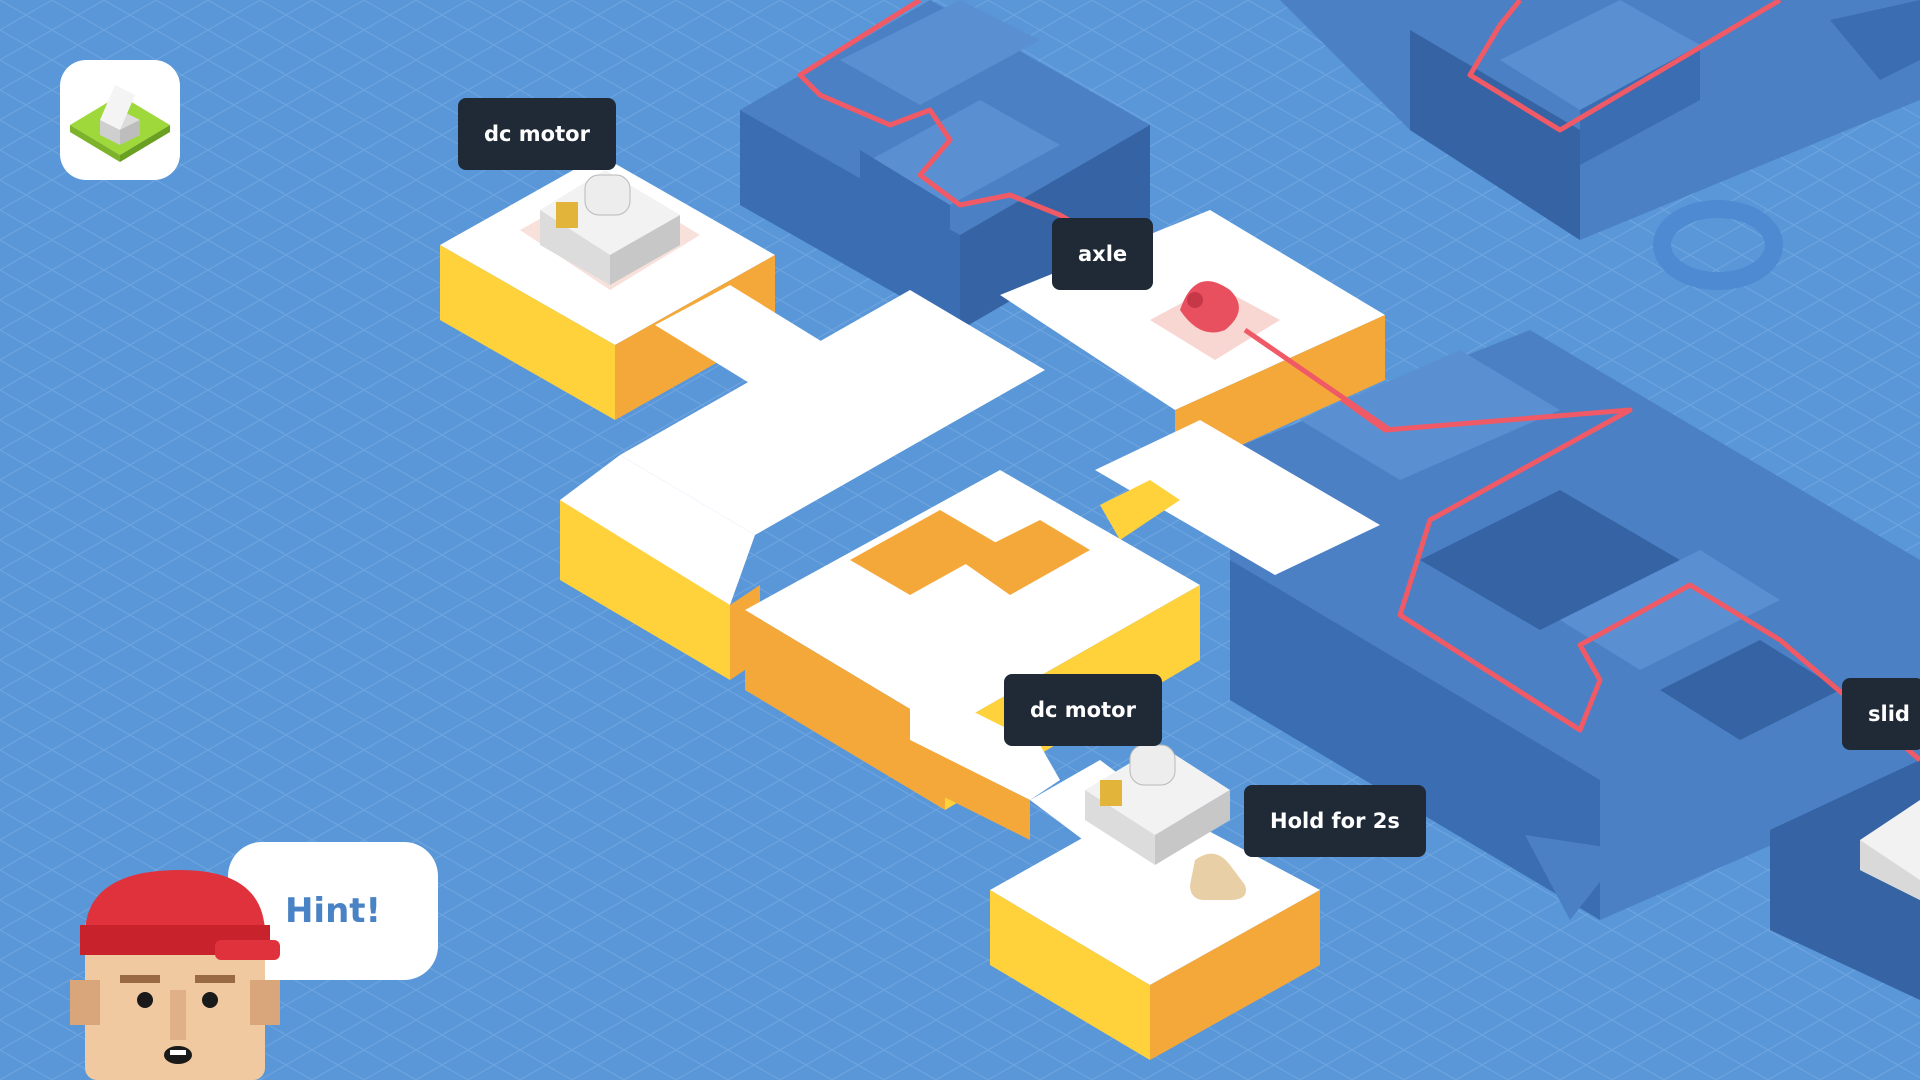  Describe the element at coordinates (1881, 714) in the screenshot. I see `label-slider-partial: slid` at that location.